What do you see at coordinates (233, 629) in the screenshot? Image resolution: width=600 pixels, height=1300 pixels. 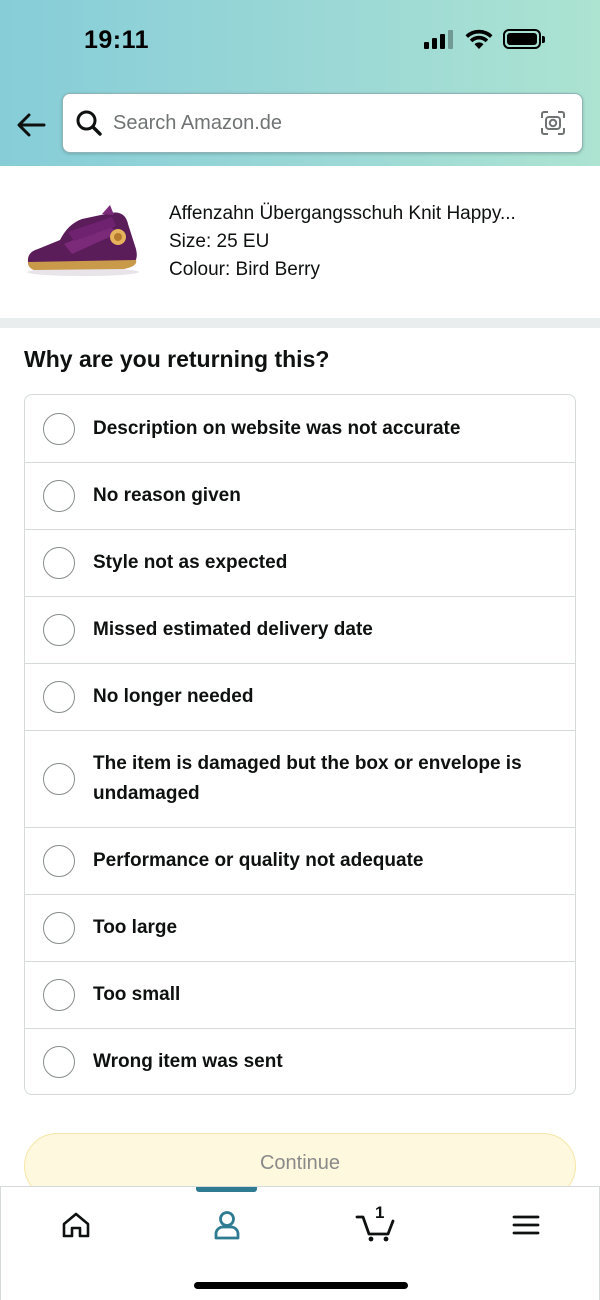 I see `return-reason-label: Missed estimated delivery date` at bounding box center [233, 629].